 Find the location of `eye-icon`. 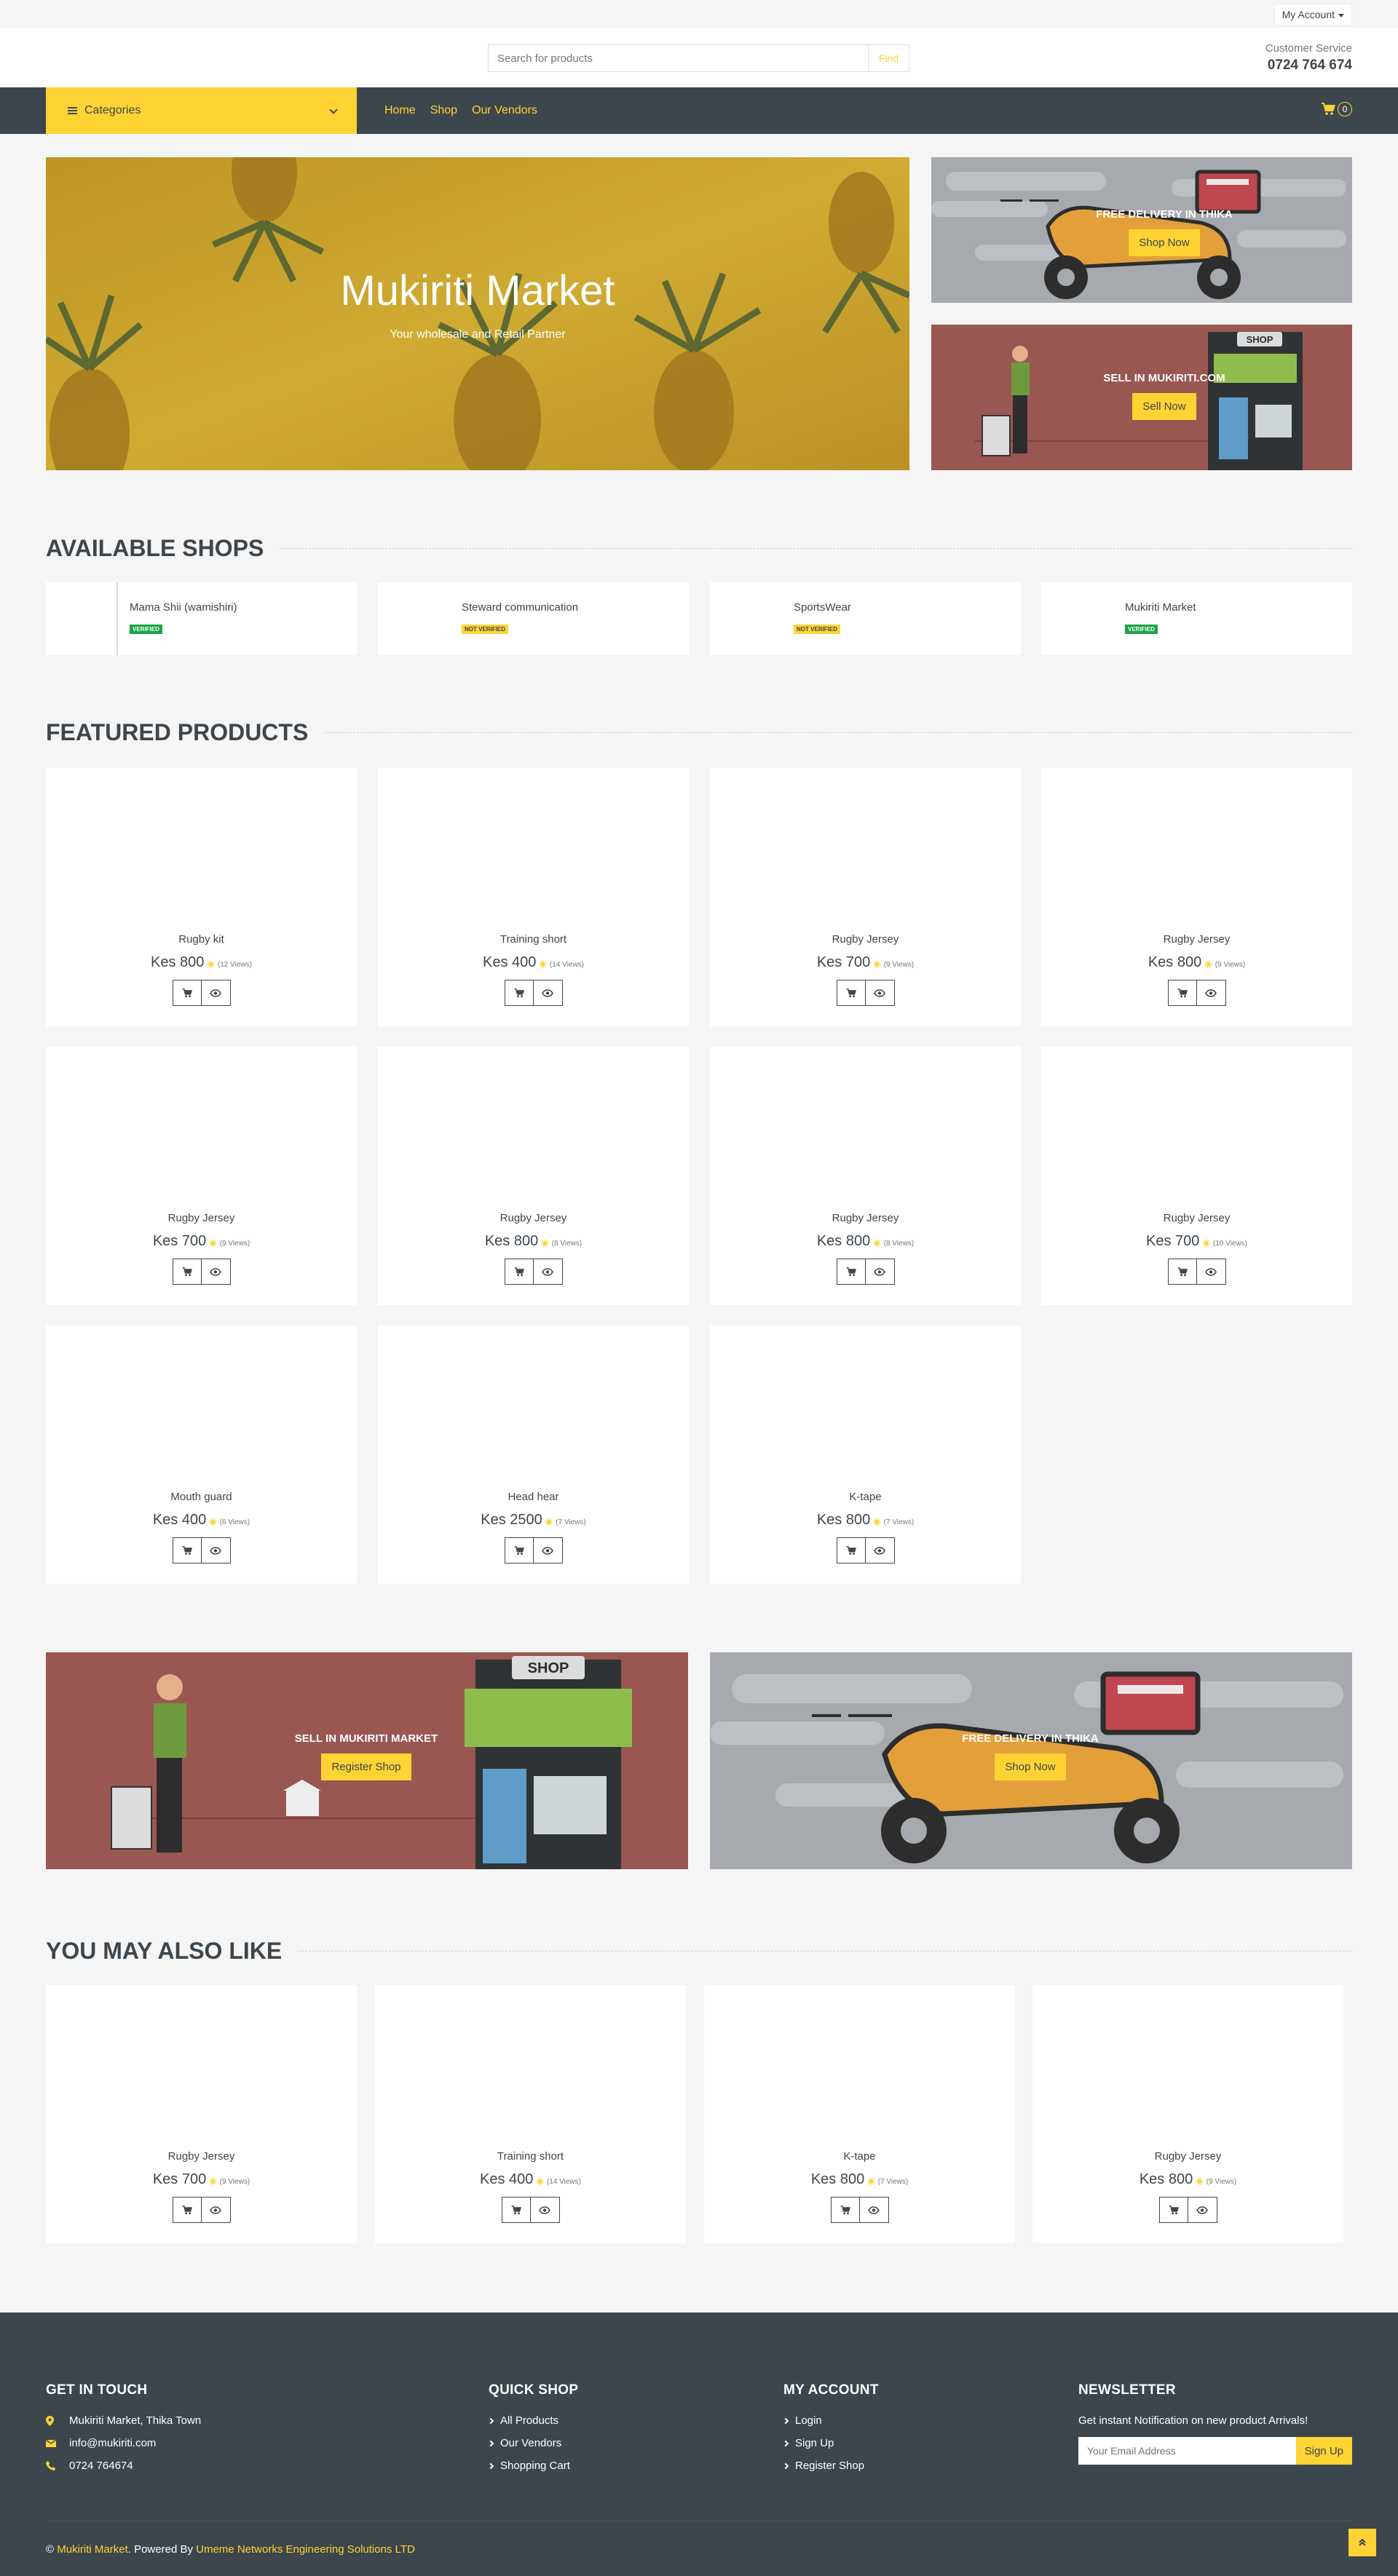

eye-icon is located at coordinates (544, 2210).